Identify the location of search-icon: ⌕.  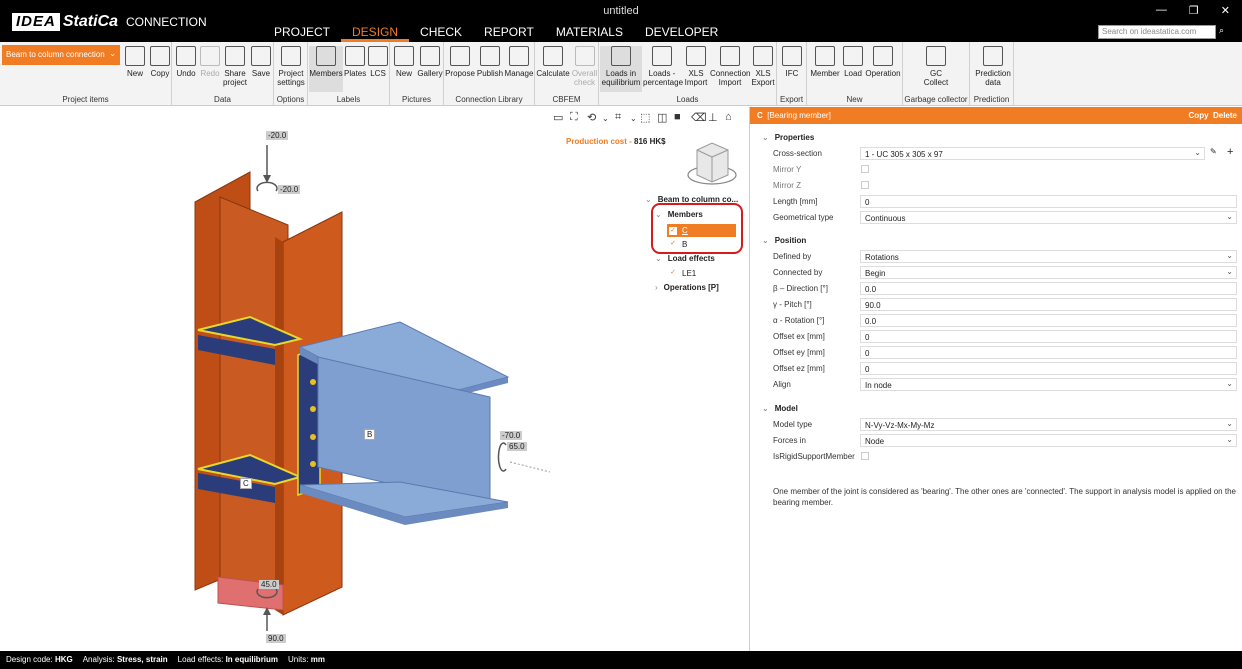
(1221, 30).